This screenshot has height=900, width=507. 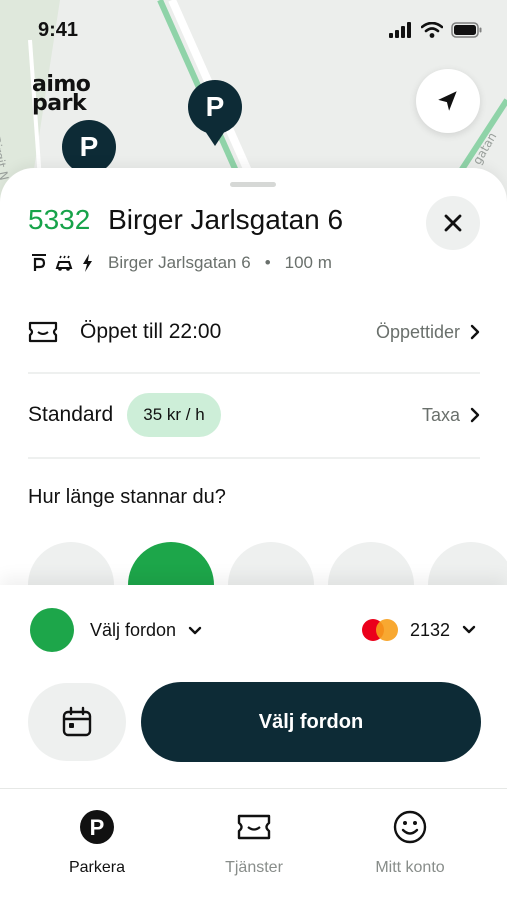 I want to click on car-wash-icon, so click(x=64, y=263).